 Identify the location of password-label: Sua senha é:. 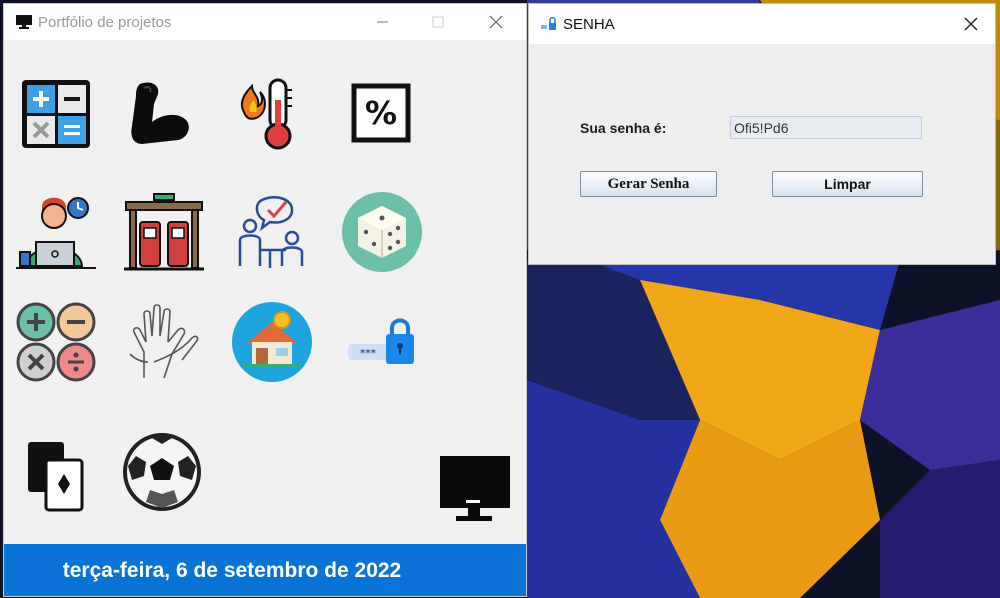
(623, 128).